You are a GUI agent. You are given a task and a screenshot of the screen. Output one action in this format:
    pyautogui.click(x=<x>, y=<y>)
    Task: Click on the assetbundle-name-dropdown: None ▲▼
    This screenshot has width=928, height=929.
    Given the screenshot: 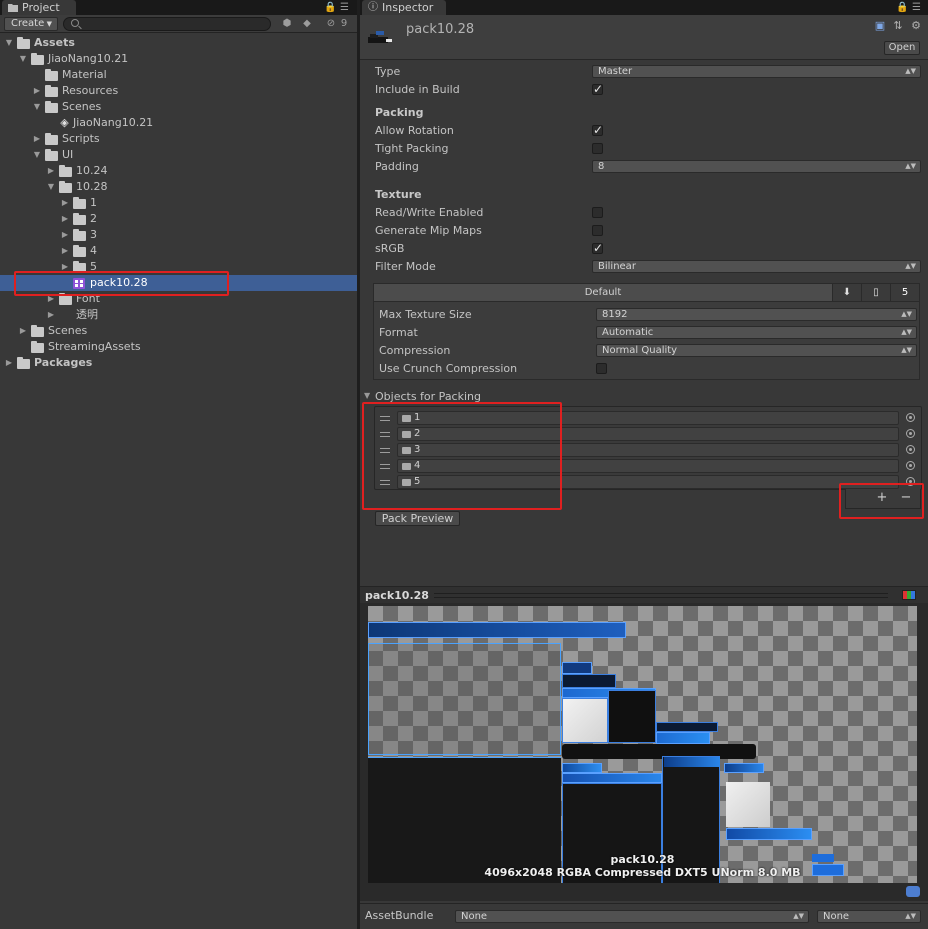 What is the action you would take?
    pyautogui.click(x=632, y=916)
    